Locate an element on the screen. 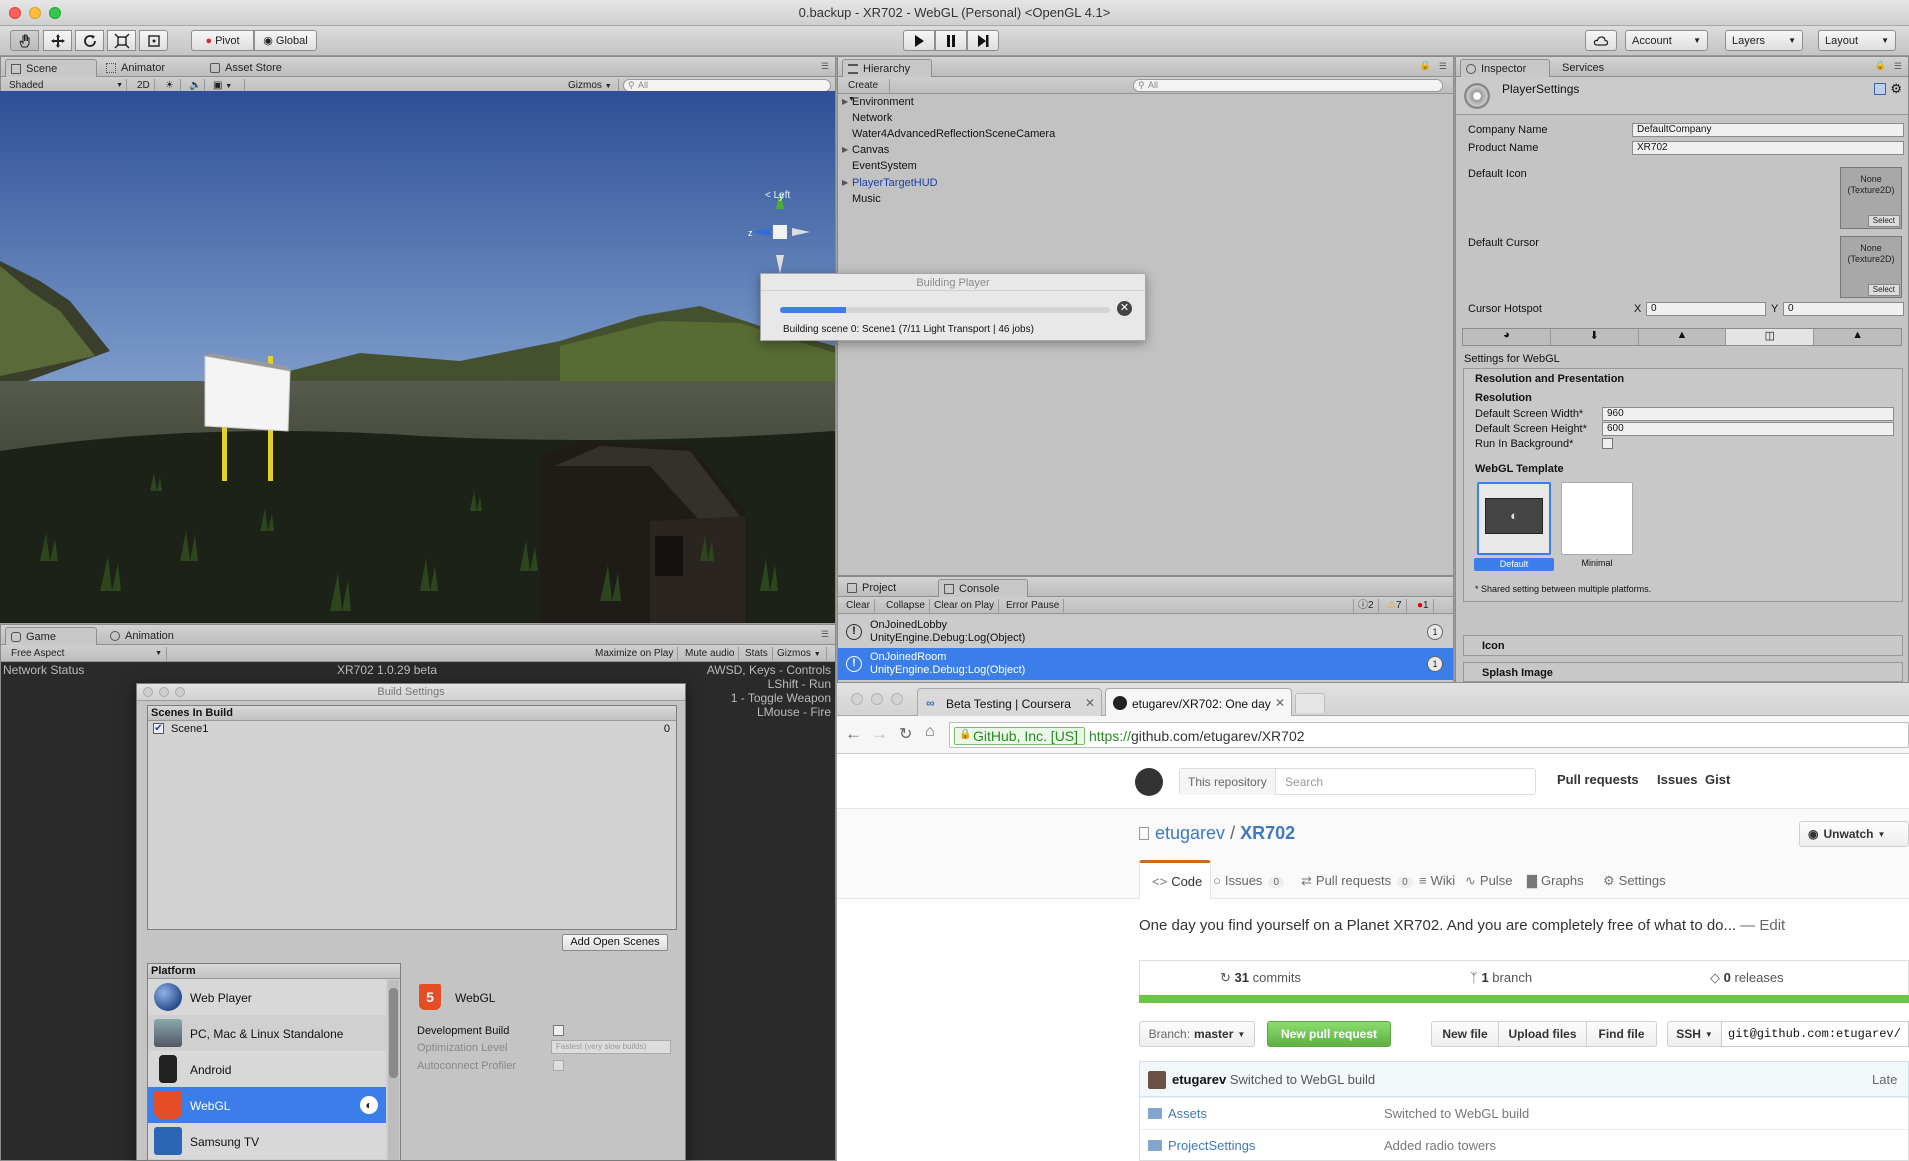  close-tab-icon: ✕ is located at coordinates (1278, 703).